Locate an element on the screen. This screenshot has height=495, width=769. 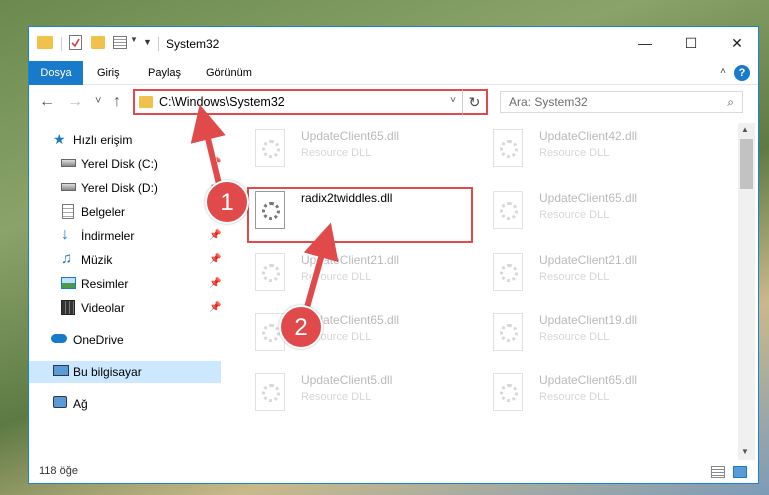
forward-button: → is located at coordinates (75, 102).